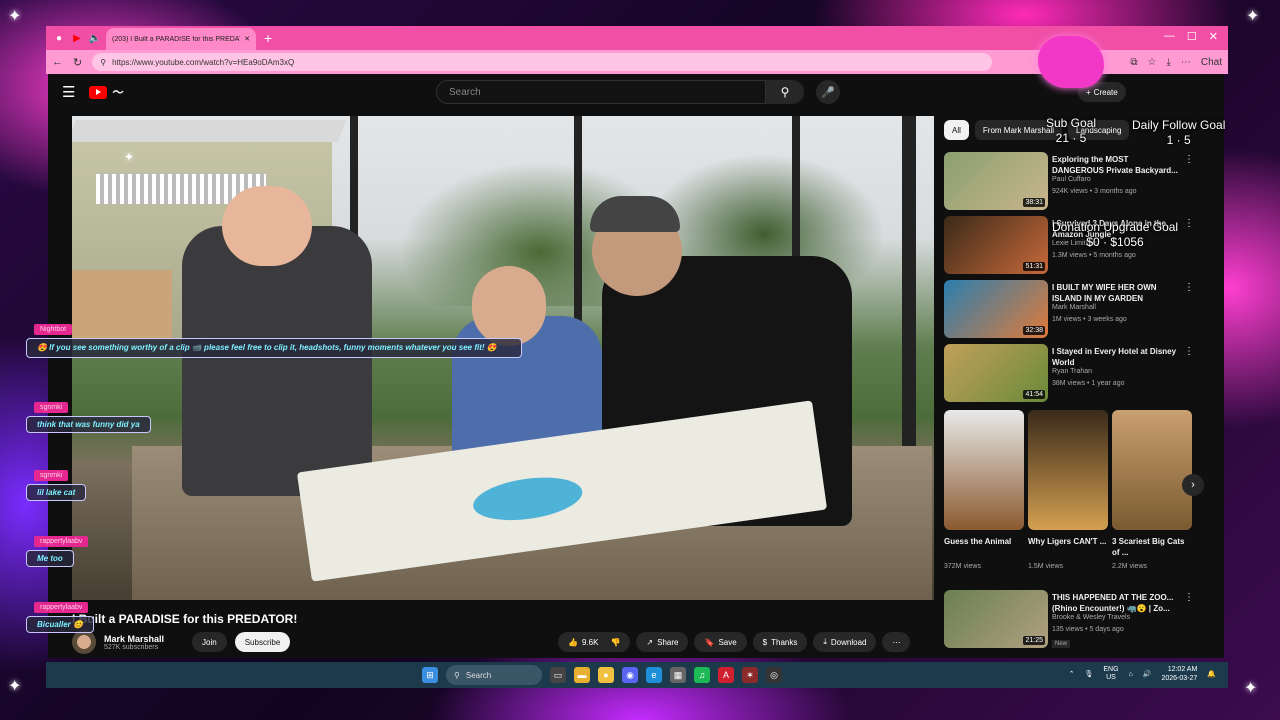 This screenshot has width=1280, height=720. What do you see at coordinates (615, 642) in the screenshot?
I see `dislike-icon: 👎` at bounding box center [615, 642].